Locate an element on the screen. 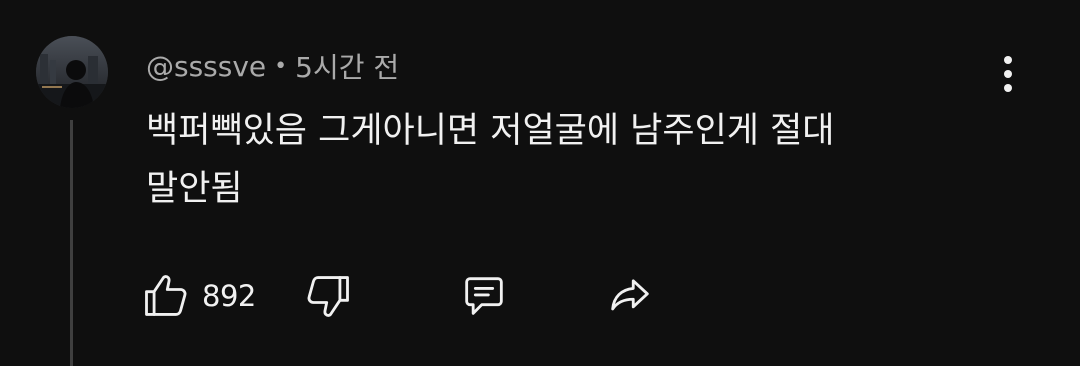 The width and height of the screenshot is (1080, 366). share-icon is located at coordinates (630, 296).